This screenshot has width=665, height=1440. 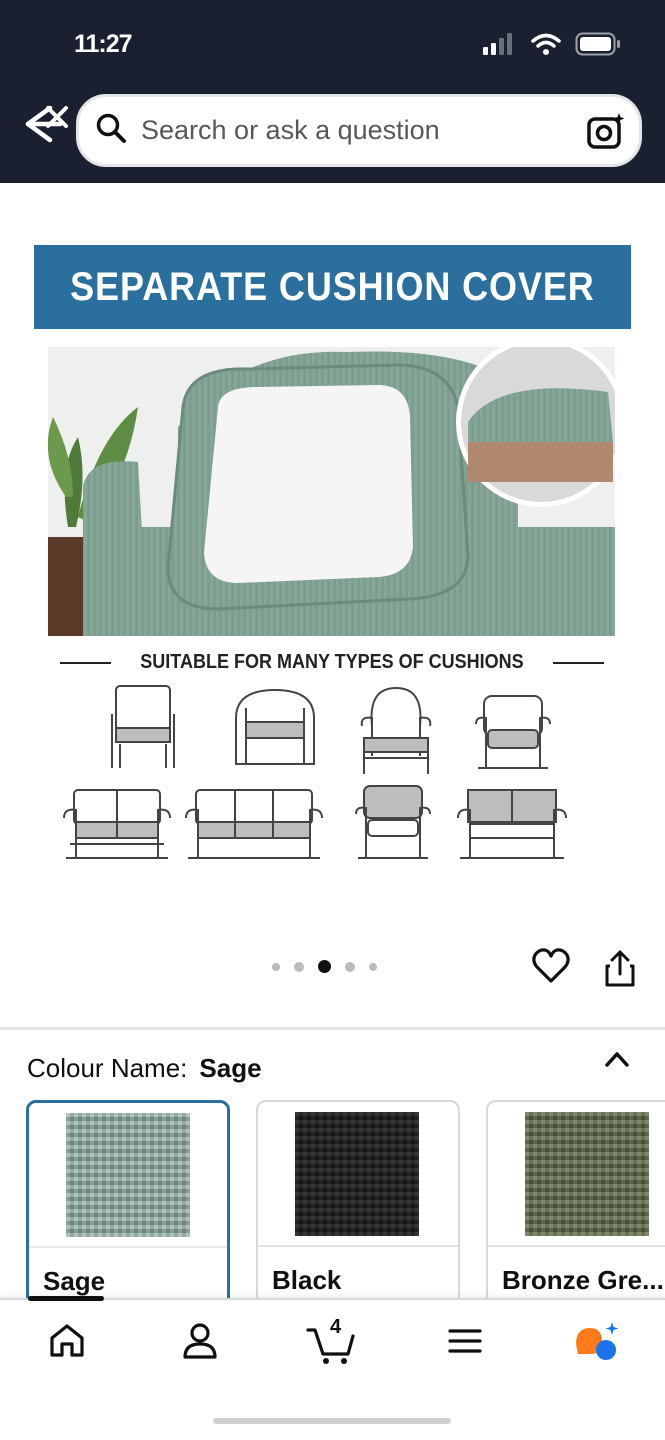 What do you see at coordinates (230, 1068) in the screenshot?
I see `colour-selected-value: Sage` at bounding box center [230, 1068].